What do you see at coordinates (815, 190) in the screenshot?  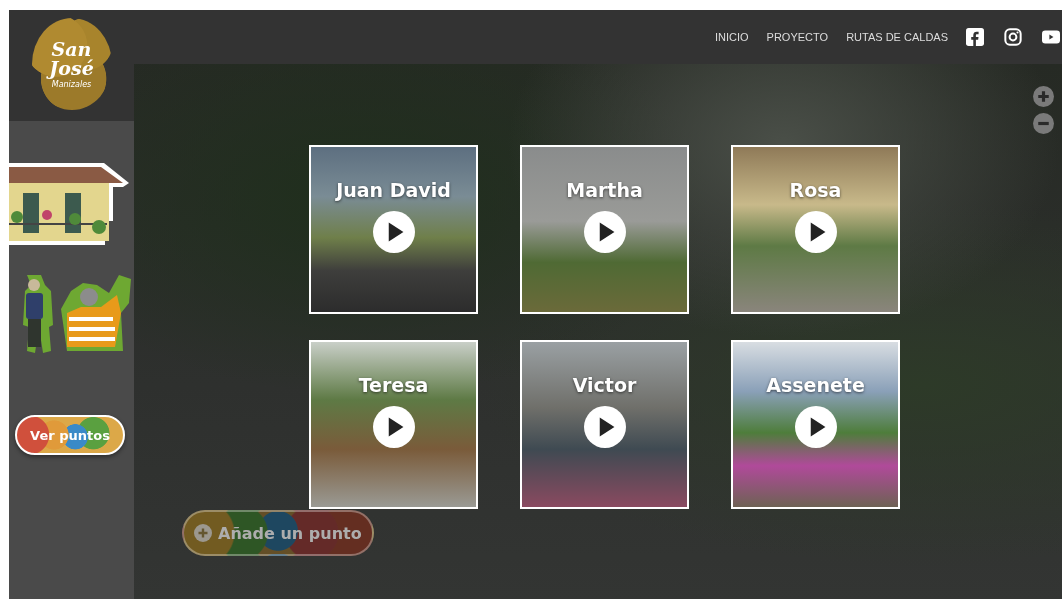 I see `story-name: Rosa` at bounding box center [815, 190].